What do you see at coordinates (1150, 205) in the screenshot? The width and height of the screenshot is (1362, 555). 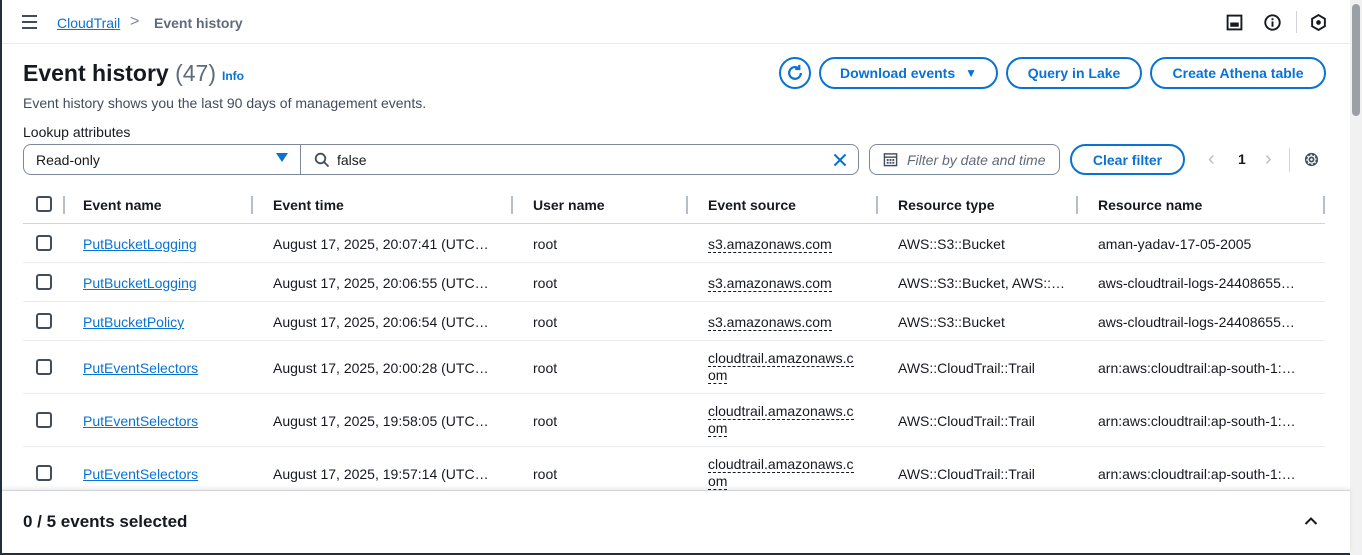 I see `column-header-resource-name: Resource name` at bounding box center [1150, 205].